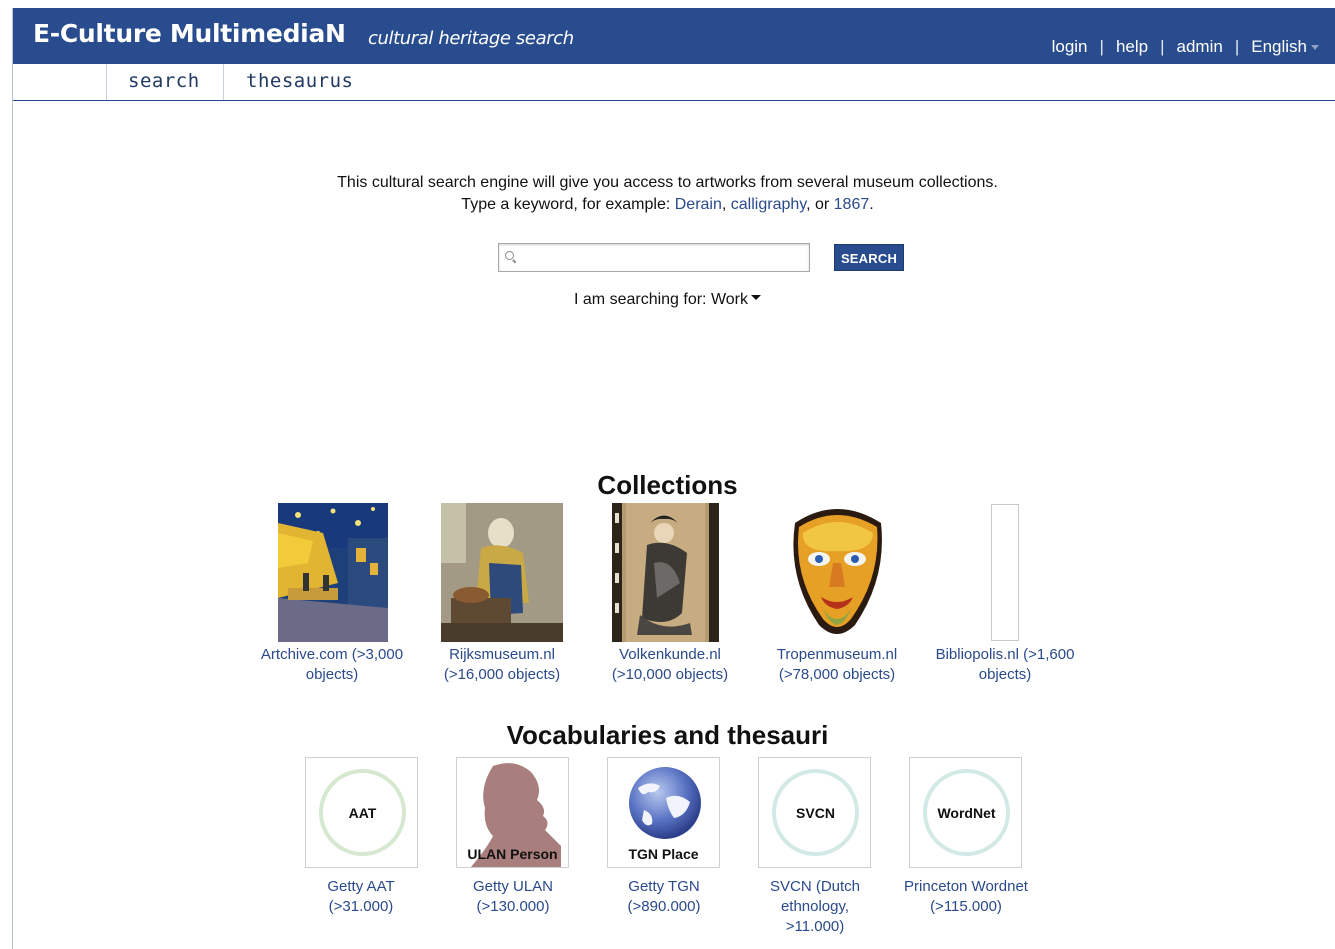 The image size is (1335, 949). I want to click on admin-link: admin, so click(1200, 47).